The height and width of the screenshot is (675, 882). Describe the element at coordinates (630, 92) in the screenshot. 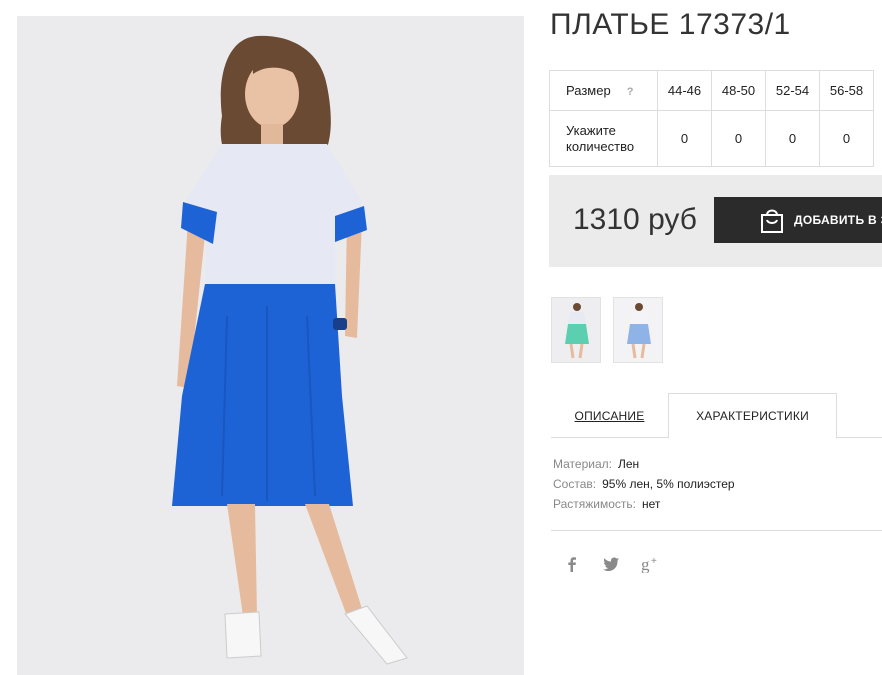

I see `size-help-icon: ?` at that location.